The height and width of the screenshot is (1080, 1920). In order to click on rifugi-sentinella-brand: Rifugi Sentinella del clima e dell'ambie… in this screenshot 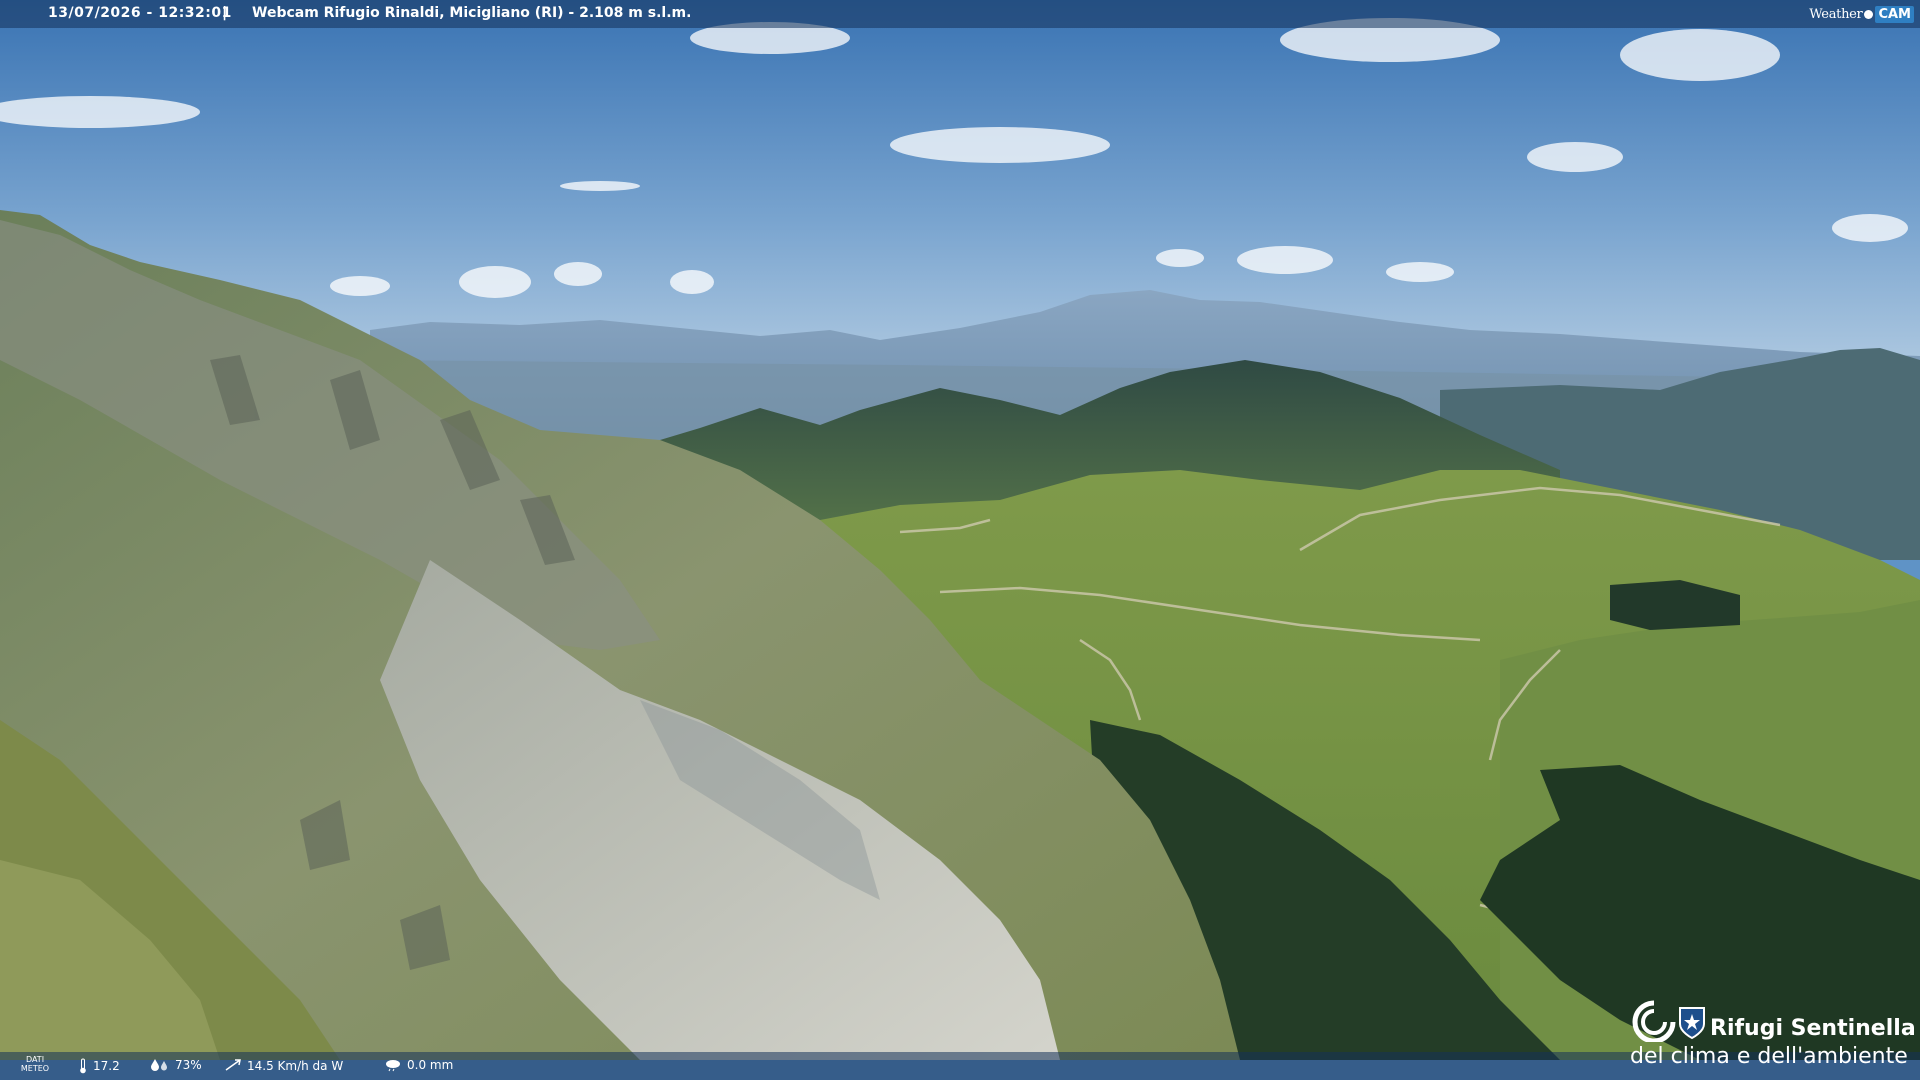, I will do `click(1773, 1036)`.